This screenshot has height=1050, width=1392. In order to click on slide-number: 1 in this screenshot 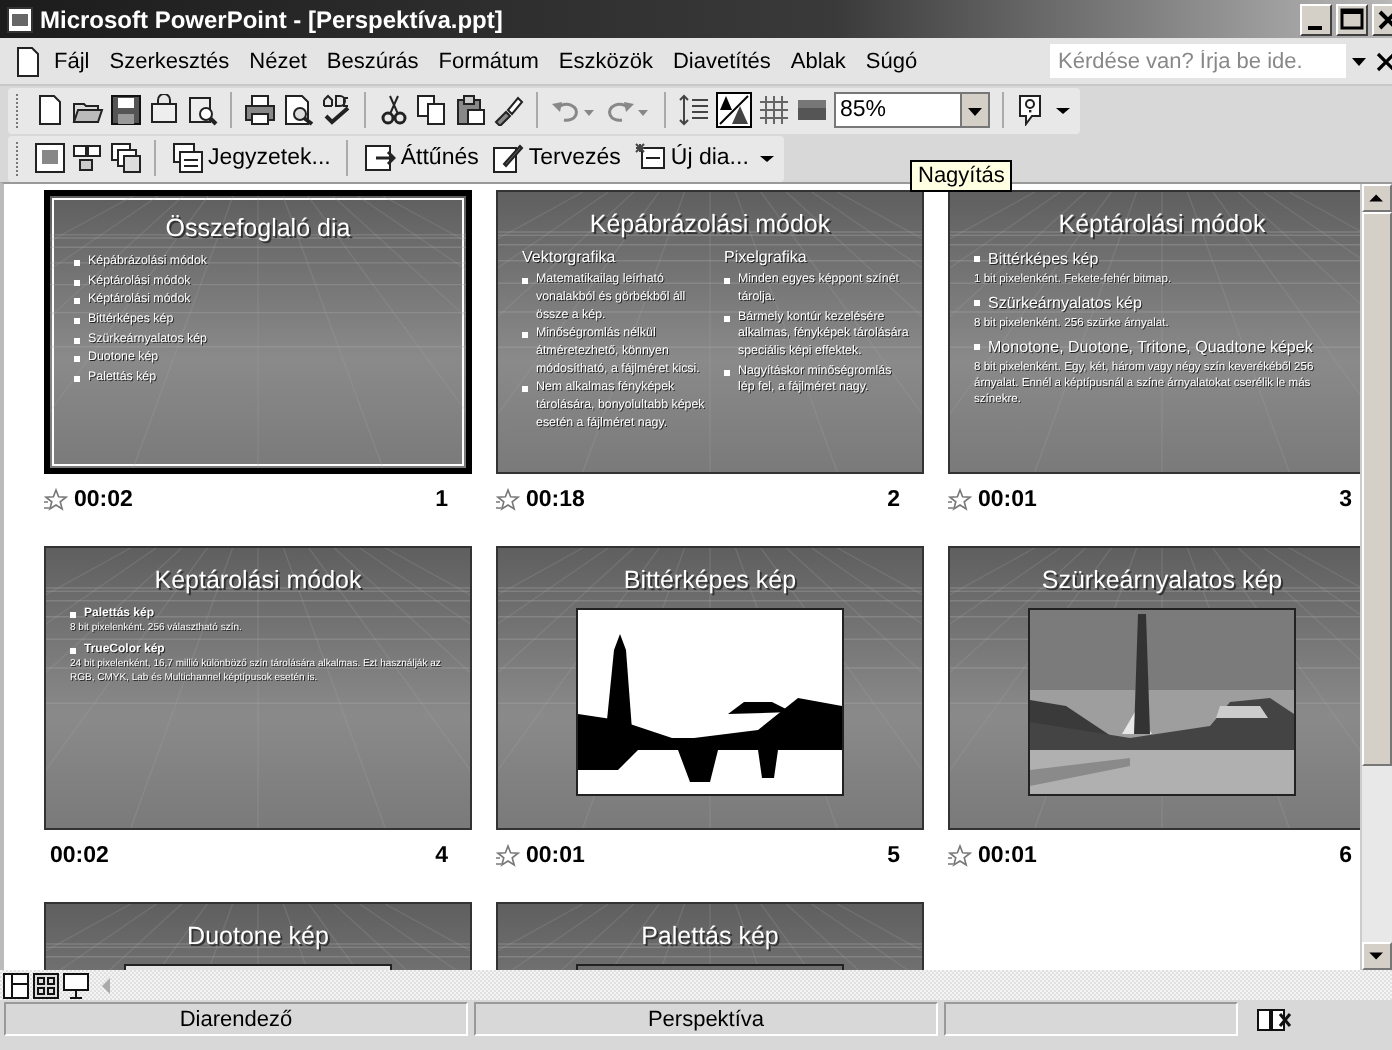, I will do `click(441, 500)`.